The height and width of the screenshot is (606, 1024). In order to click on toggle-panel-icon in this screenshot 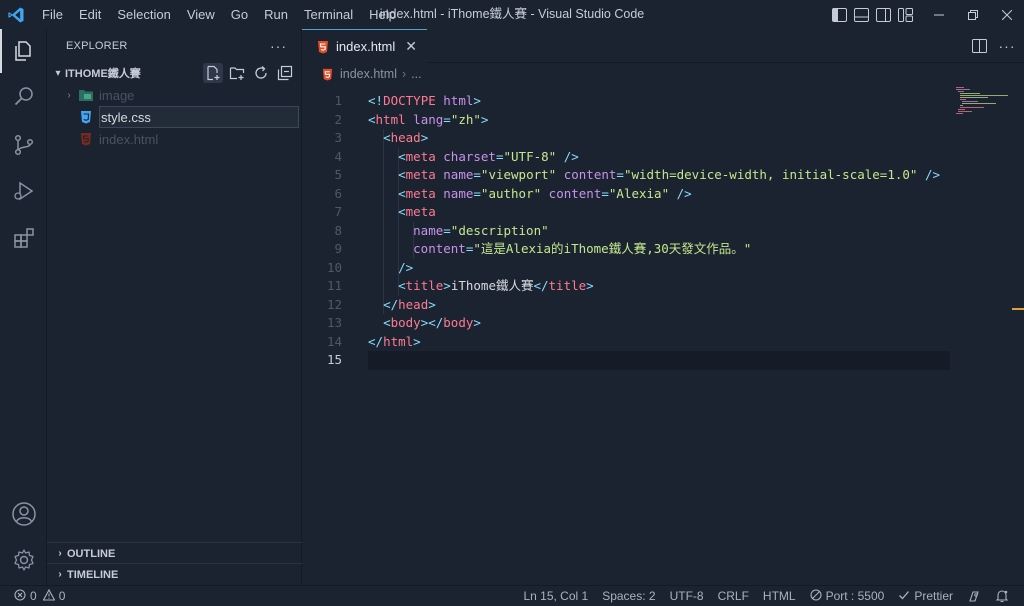, I will do `click(861, 14)`.